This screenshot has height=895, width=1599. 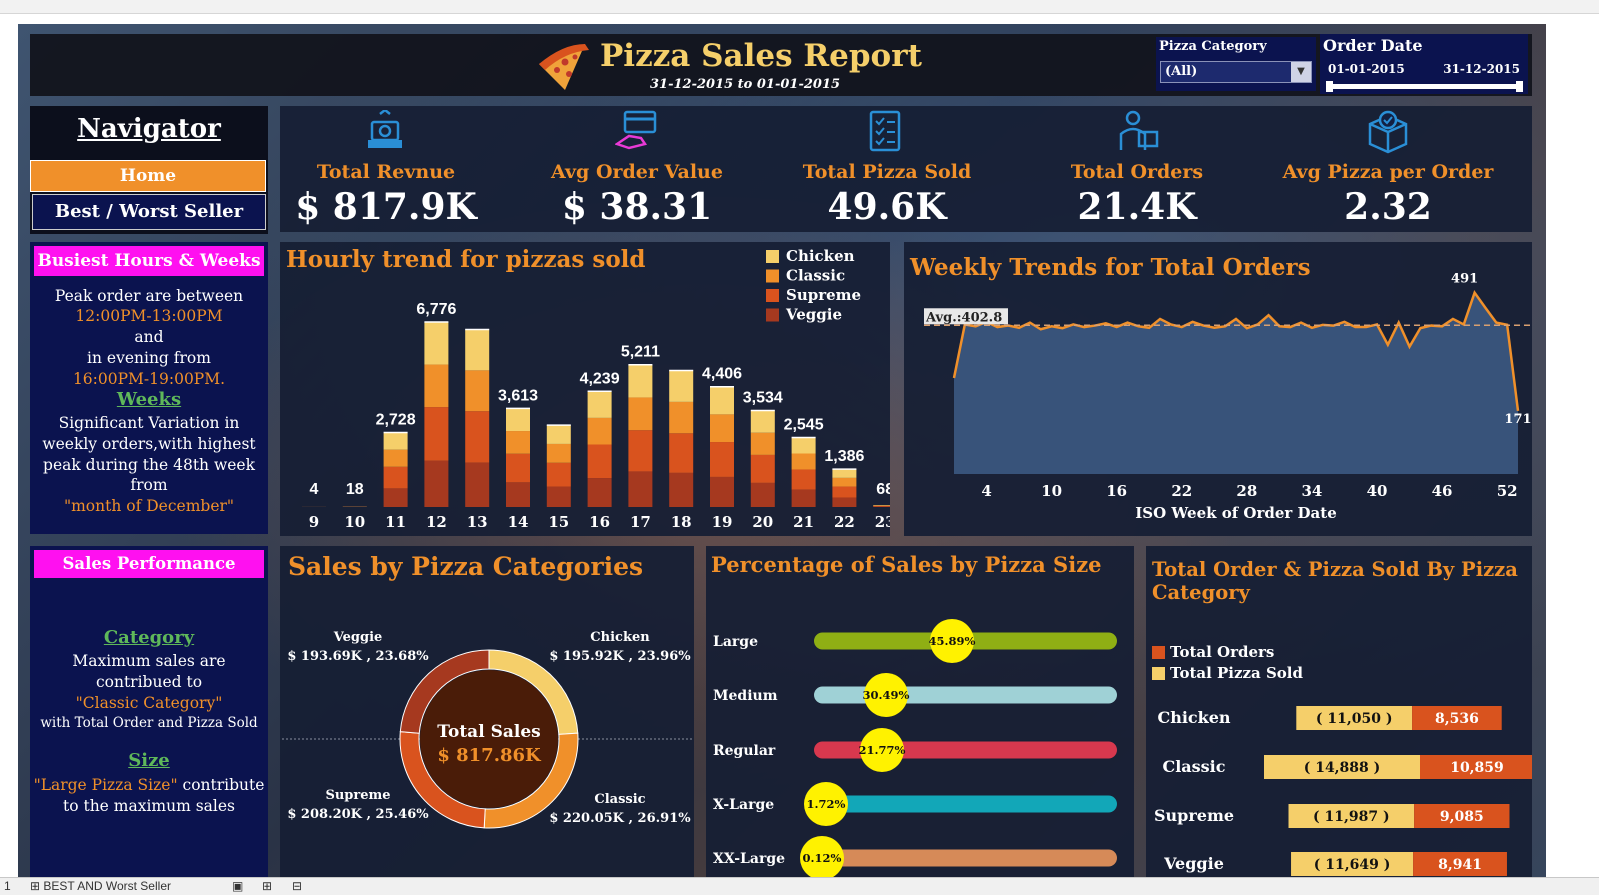 What do you see at coordinates (149, 661) in the screenshot?
I see `category-line1: Maximum sales are` at bounding box center [149, 661].